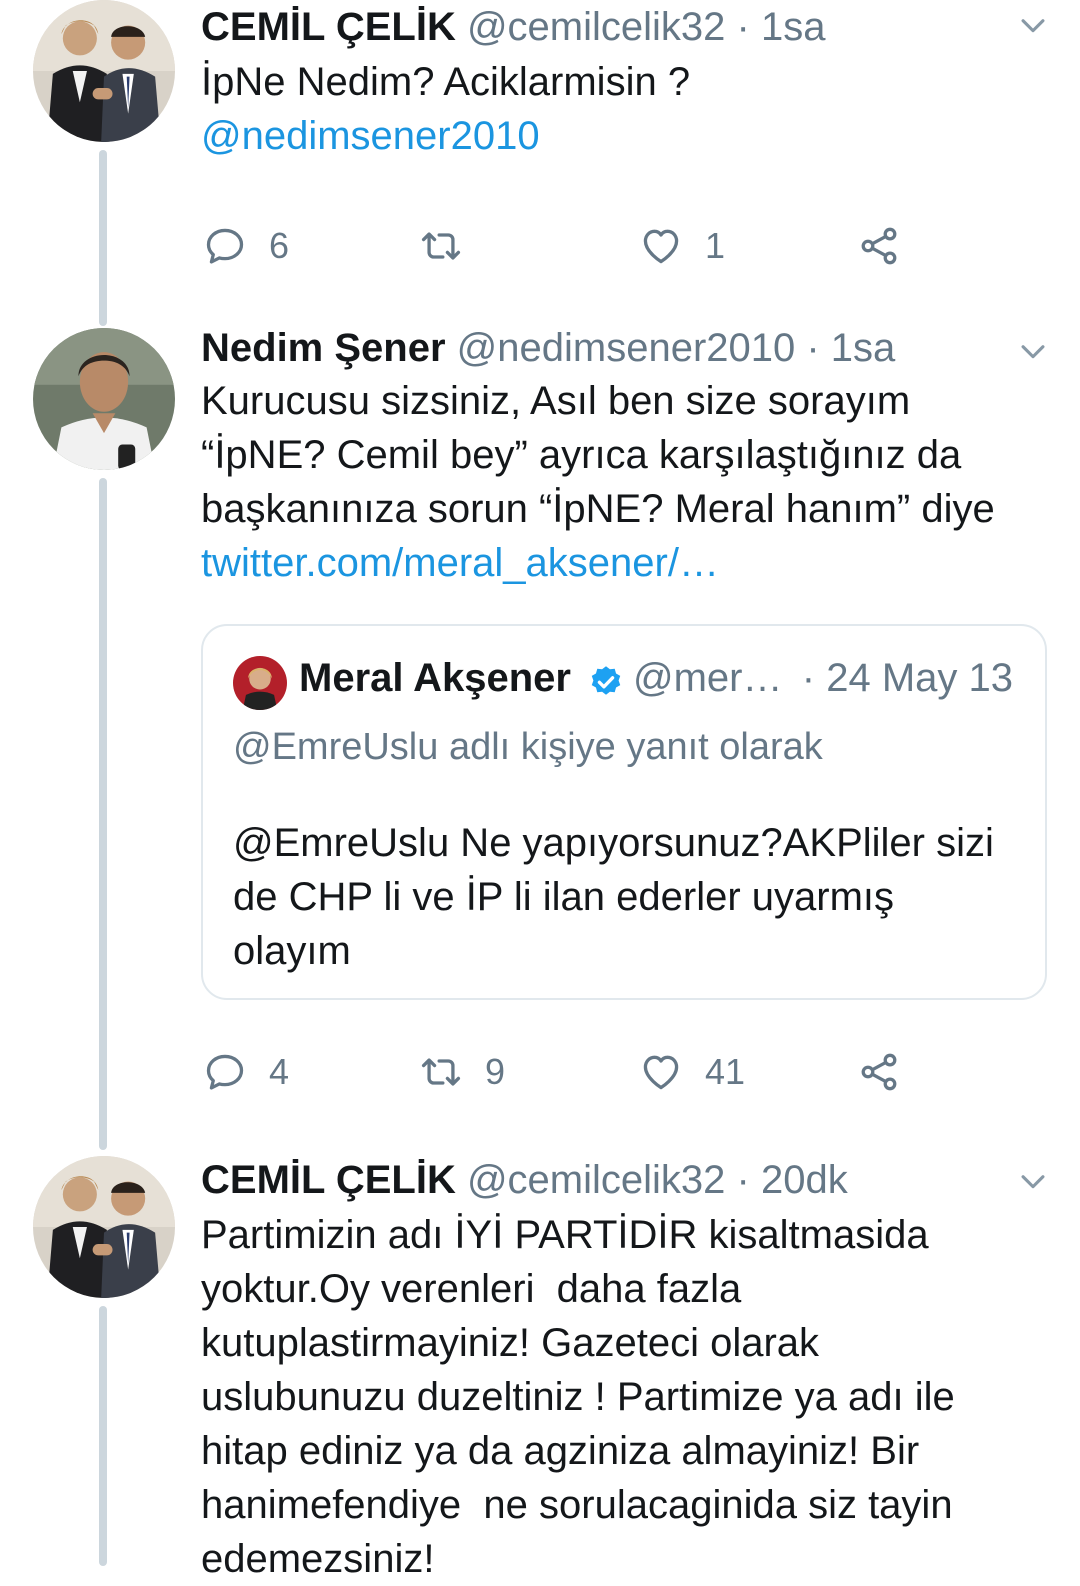  I want to click on timestamp: · 20dk, so click(792, 1180).